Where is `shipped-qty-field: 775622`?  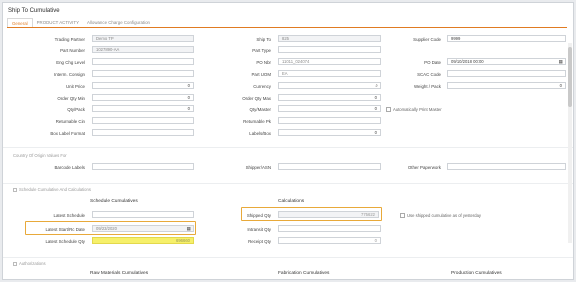 shipped-qty-field: 775622 is located at coordinates (328, 214).